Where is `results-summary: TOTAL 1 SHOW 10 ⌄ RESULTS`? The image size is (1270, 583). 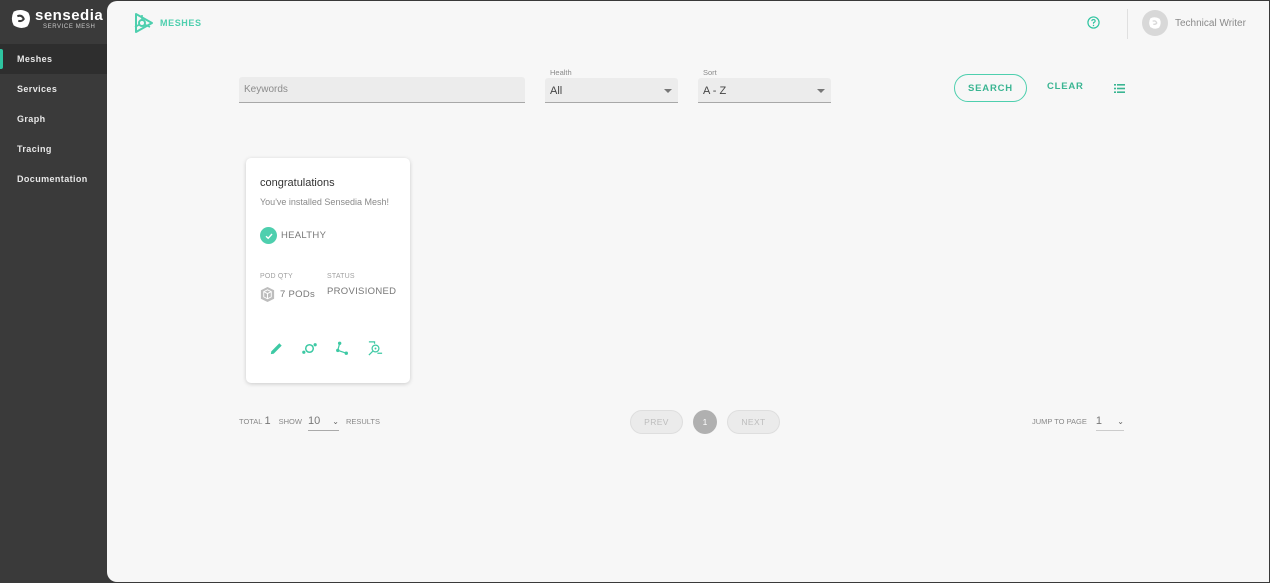
results-summary: TOTAL 1 SHOW 10 ⌄ RESULTS is located at coordinates (309, 423).